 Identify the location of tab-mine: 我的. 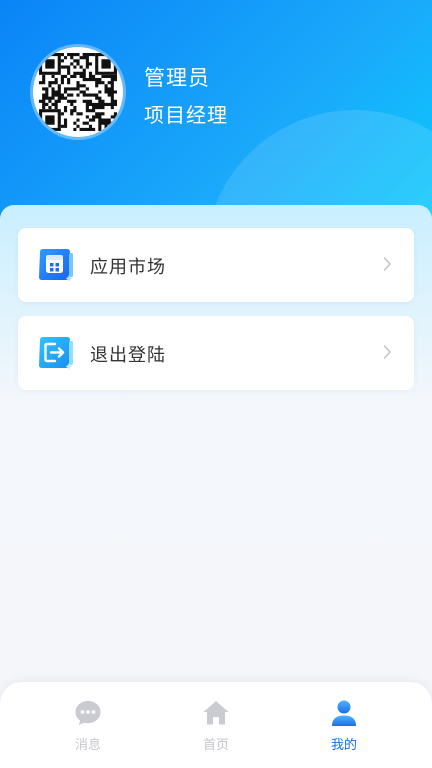
(344, 725).